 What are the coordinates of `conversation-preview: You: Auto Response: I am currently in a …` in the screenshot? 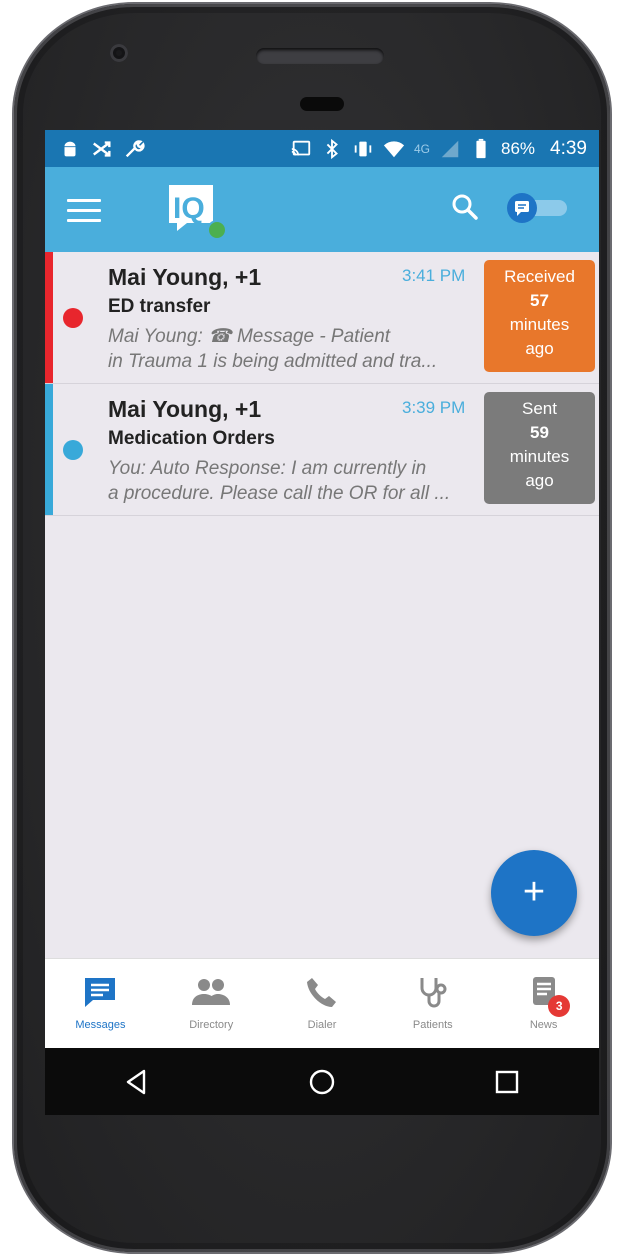 It's located at (294, 481).